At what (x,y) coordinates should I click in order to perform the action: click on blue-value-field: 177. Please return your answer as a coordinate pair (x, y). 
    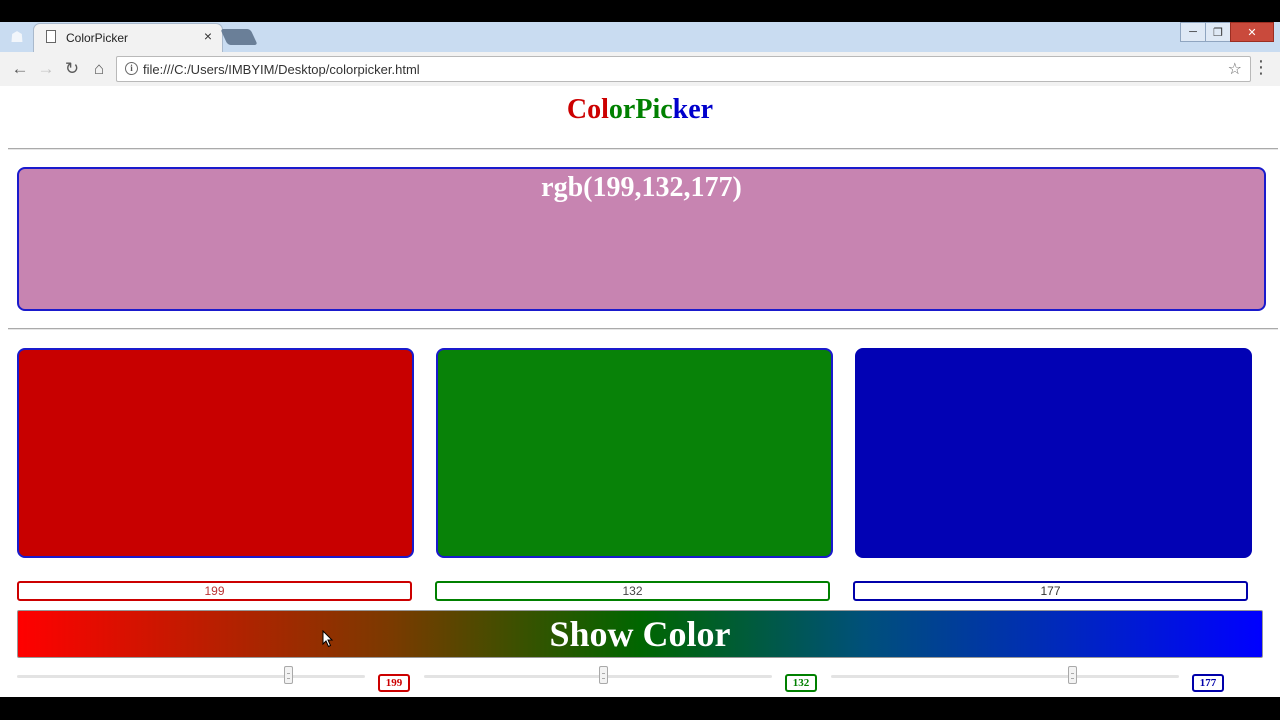
    Looking at the image, I should click on (1050, 591).